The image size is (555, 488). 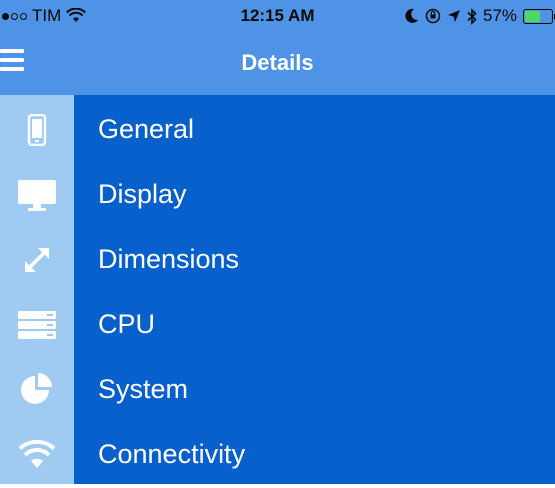 I want to click on battery-icon, so click(x=539, y=16).